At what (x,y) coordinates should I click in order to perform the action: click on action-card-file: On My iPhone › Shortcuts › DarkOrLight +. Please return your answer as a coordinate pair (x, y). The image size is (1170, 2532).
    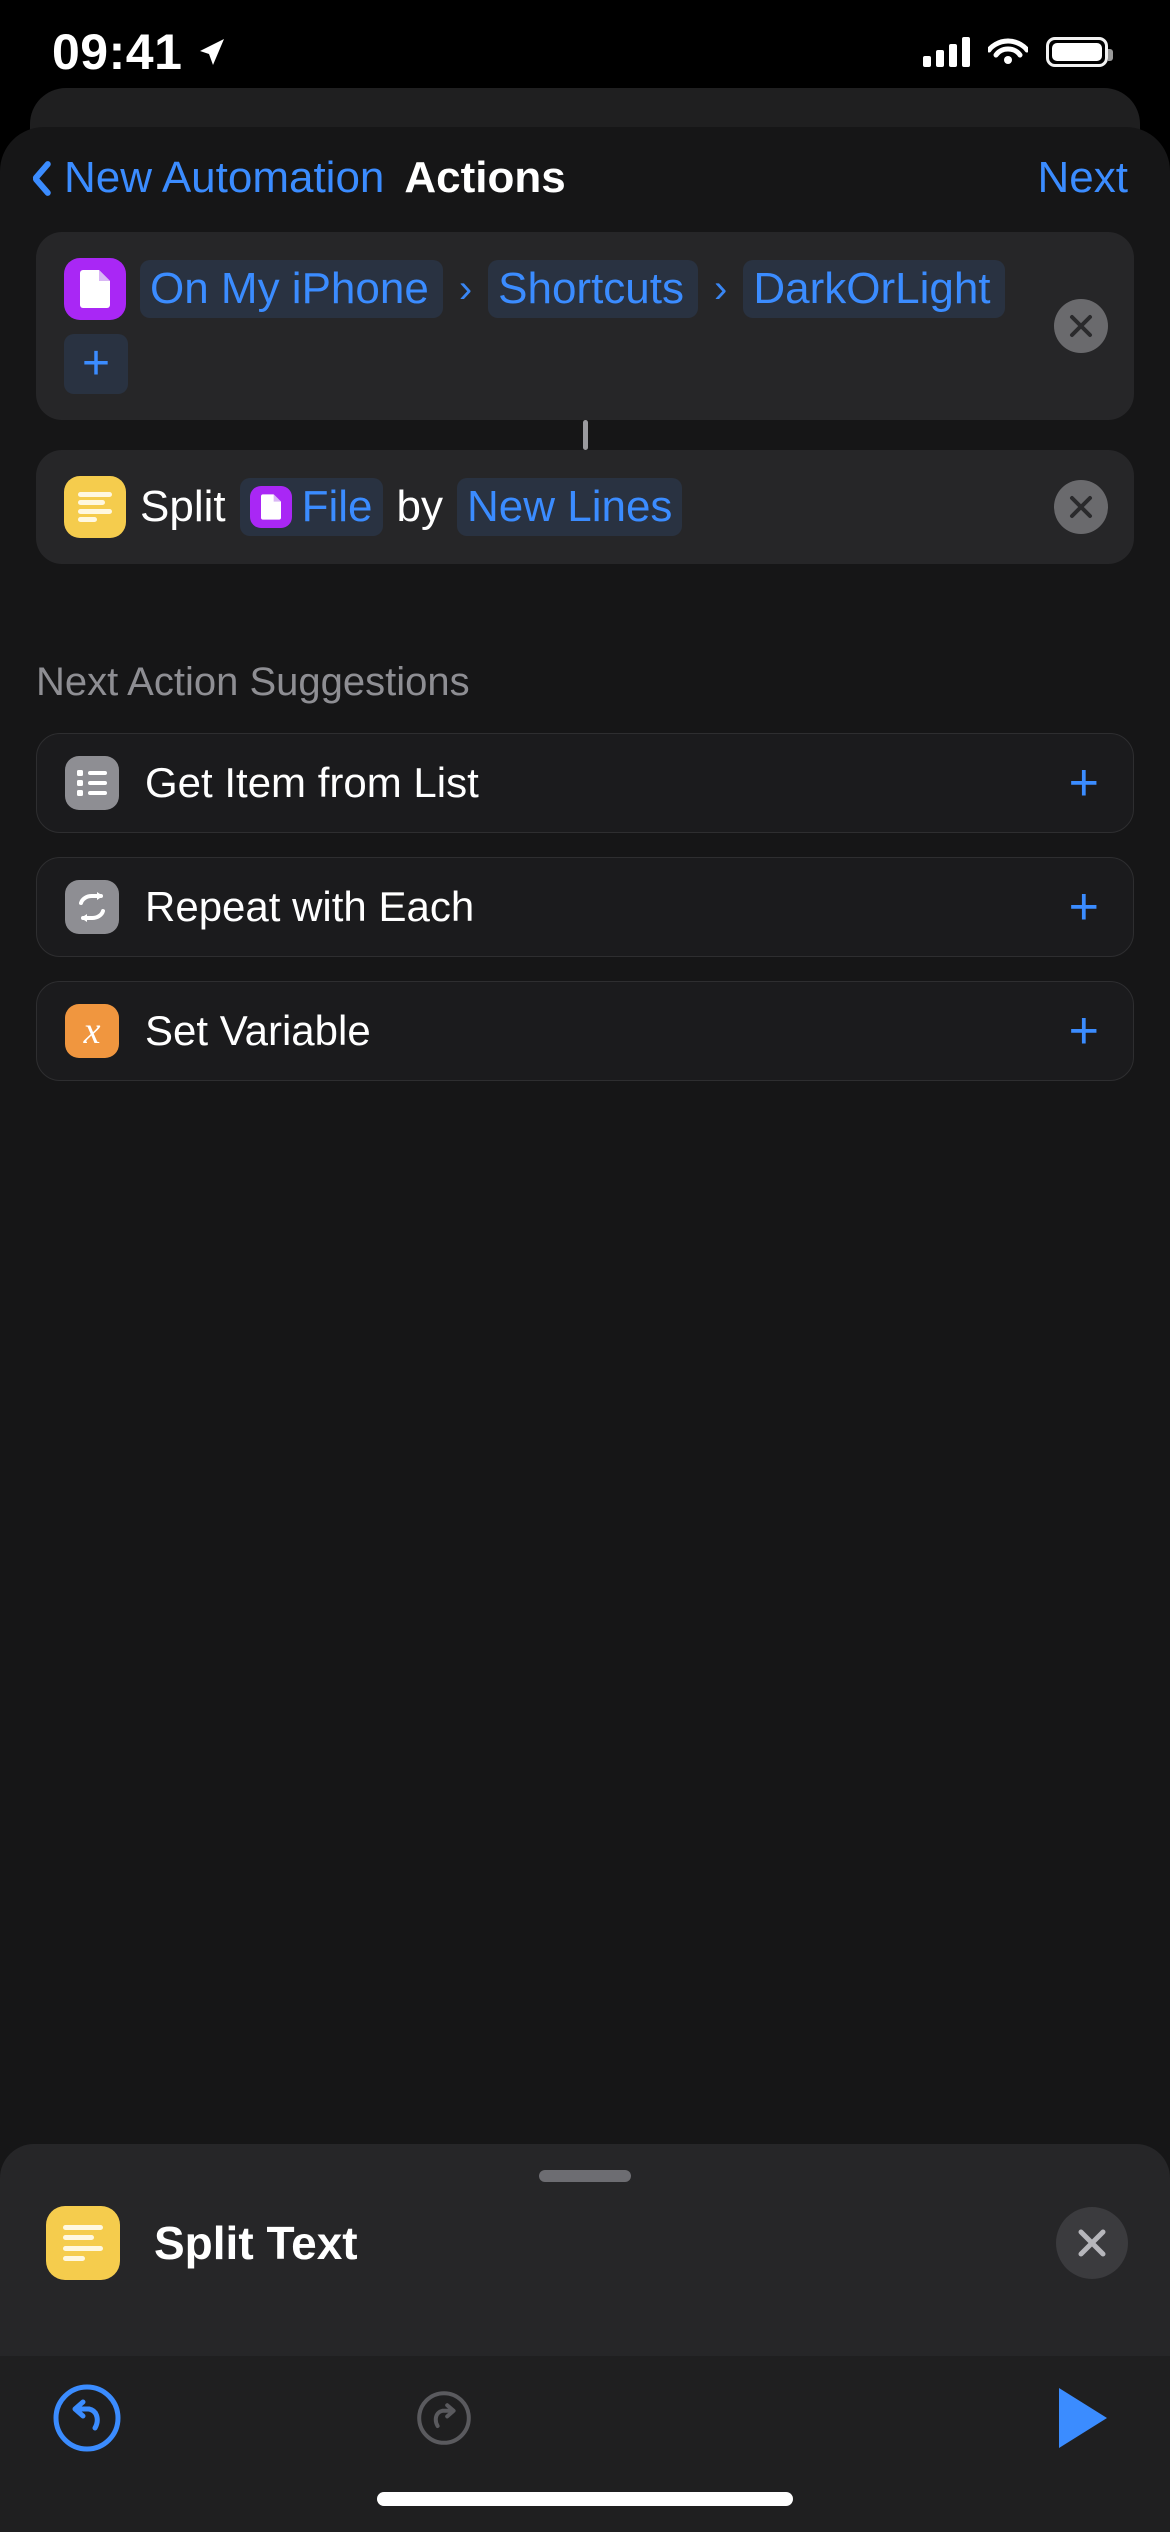
    Looking at the image, I should click on (585, 326).